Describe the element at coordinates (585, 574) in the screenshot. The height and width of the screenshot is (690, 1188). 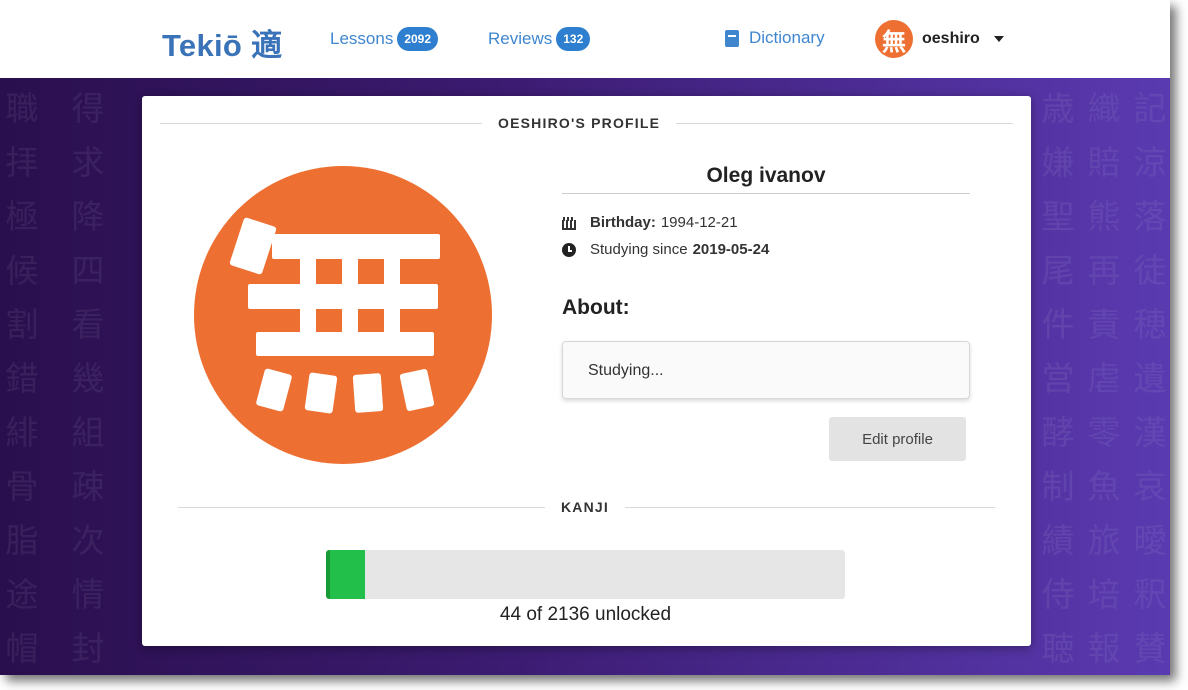
I see `kanji-progress-bar` at that location.